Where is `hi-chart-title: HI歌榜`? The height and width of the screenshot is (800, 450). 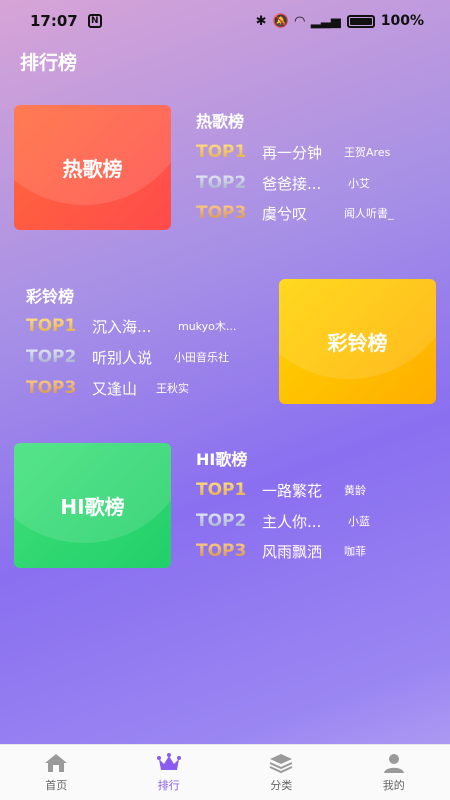 hi-chart-title: HI歌榜 is located at coordinates (221, 458).